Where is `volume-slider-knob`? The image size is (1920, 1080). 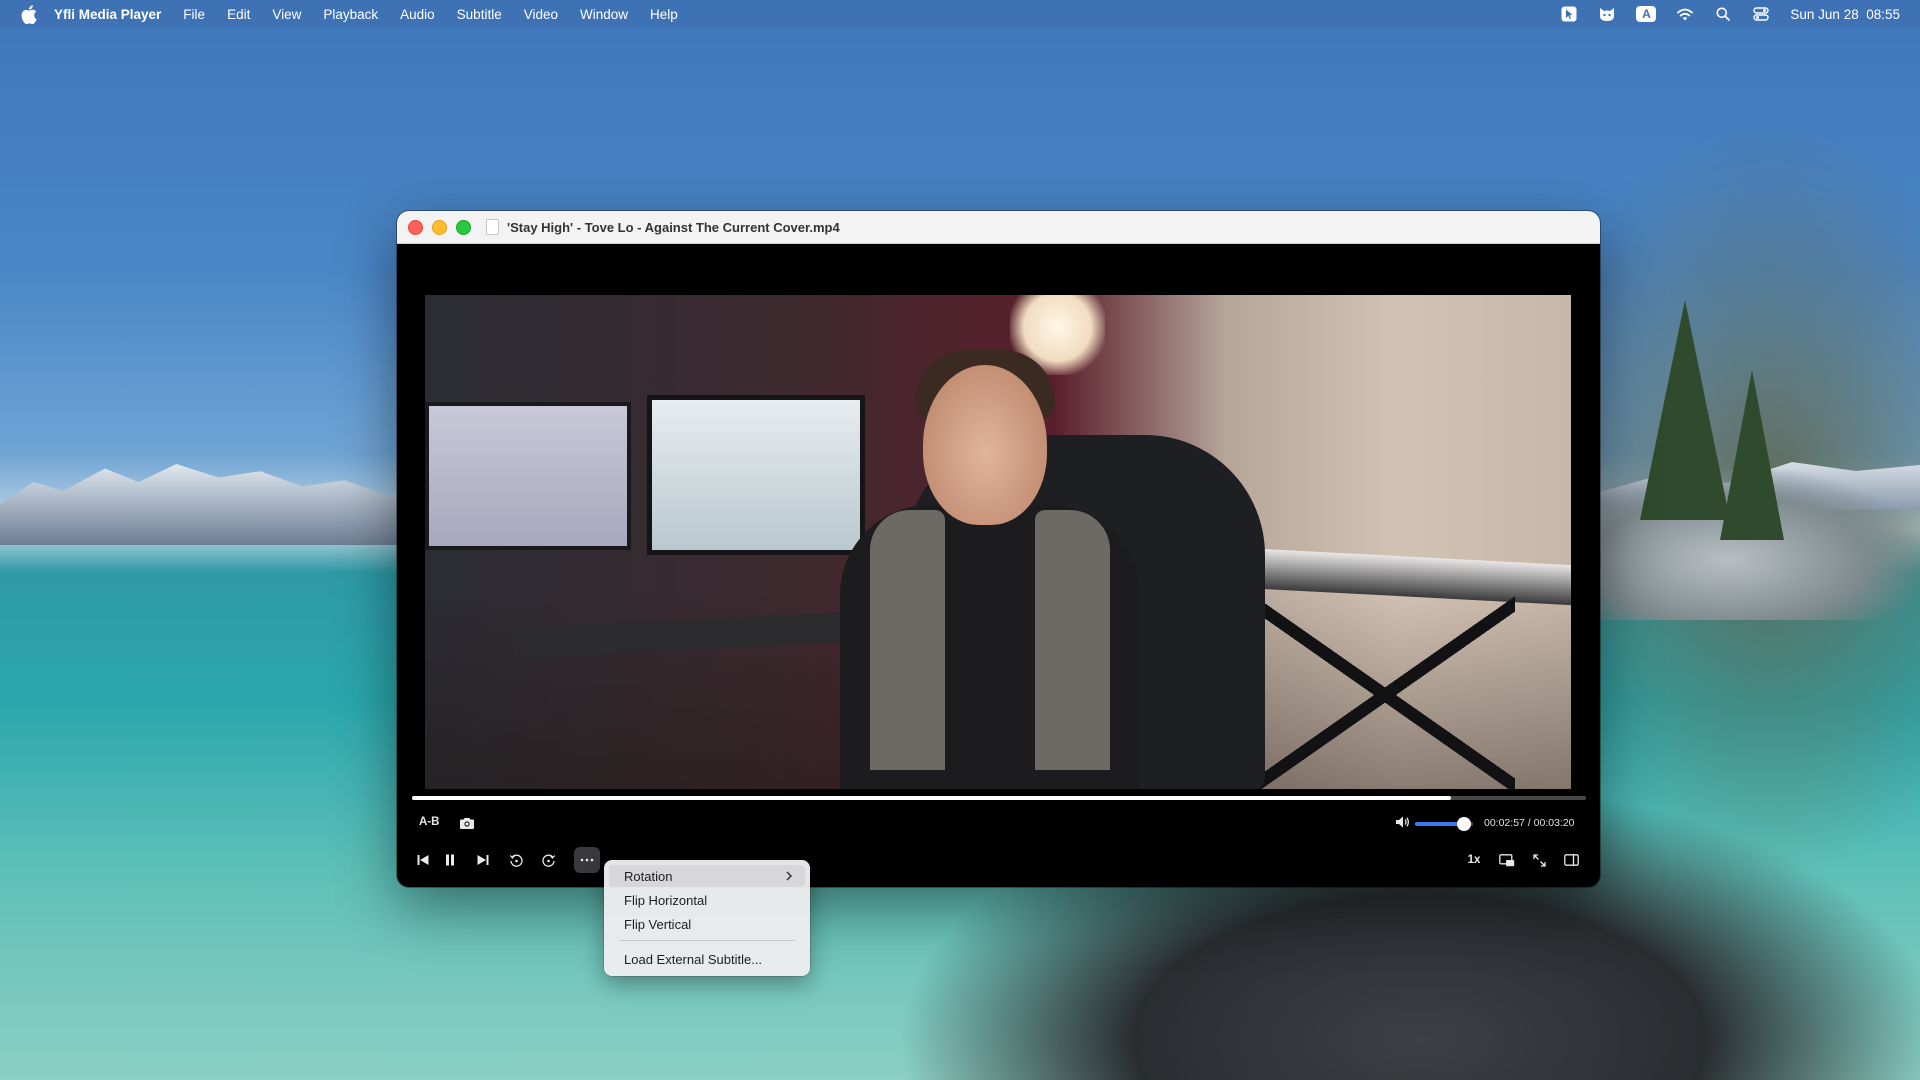
volume-slider-knob is located at coordinates (1464, 824).